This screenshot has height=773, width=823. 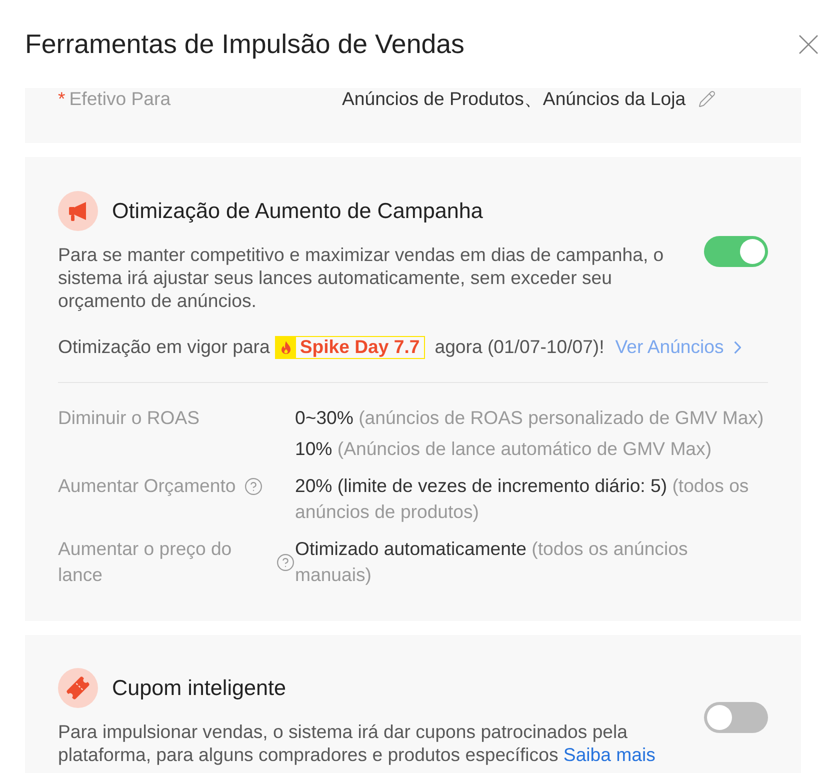 What do you see at coordinates (147, 486) in the screenshot?
I see `detail-label: Aumentar Orçamento` at bounding box center [147, 486].